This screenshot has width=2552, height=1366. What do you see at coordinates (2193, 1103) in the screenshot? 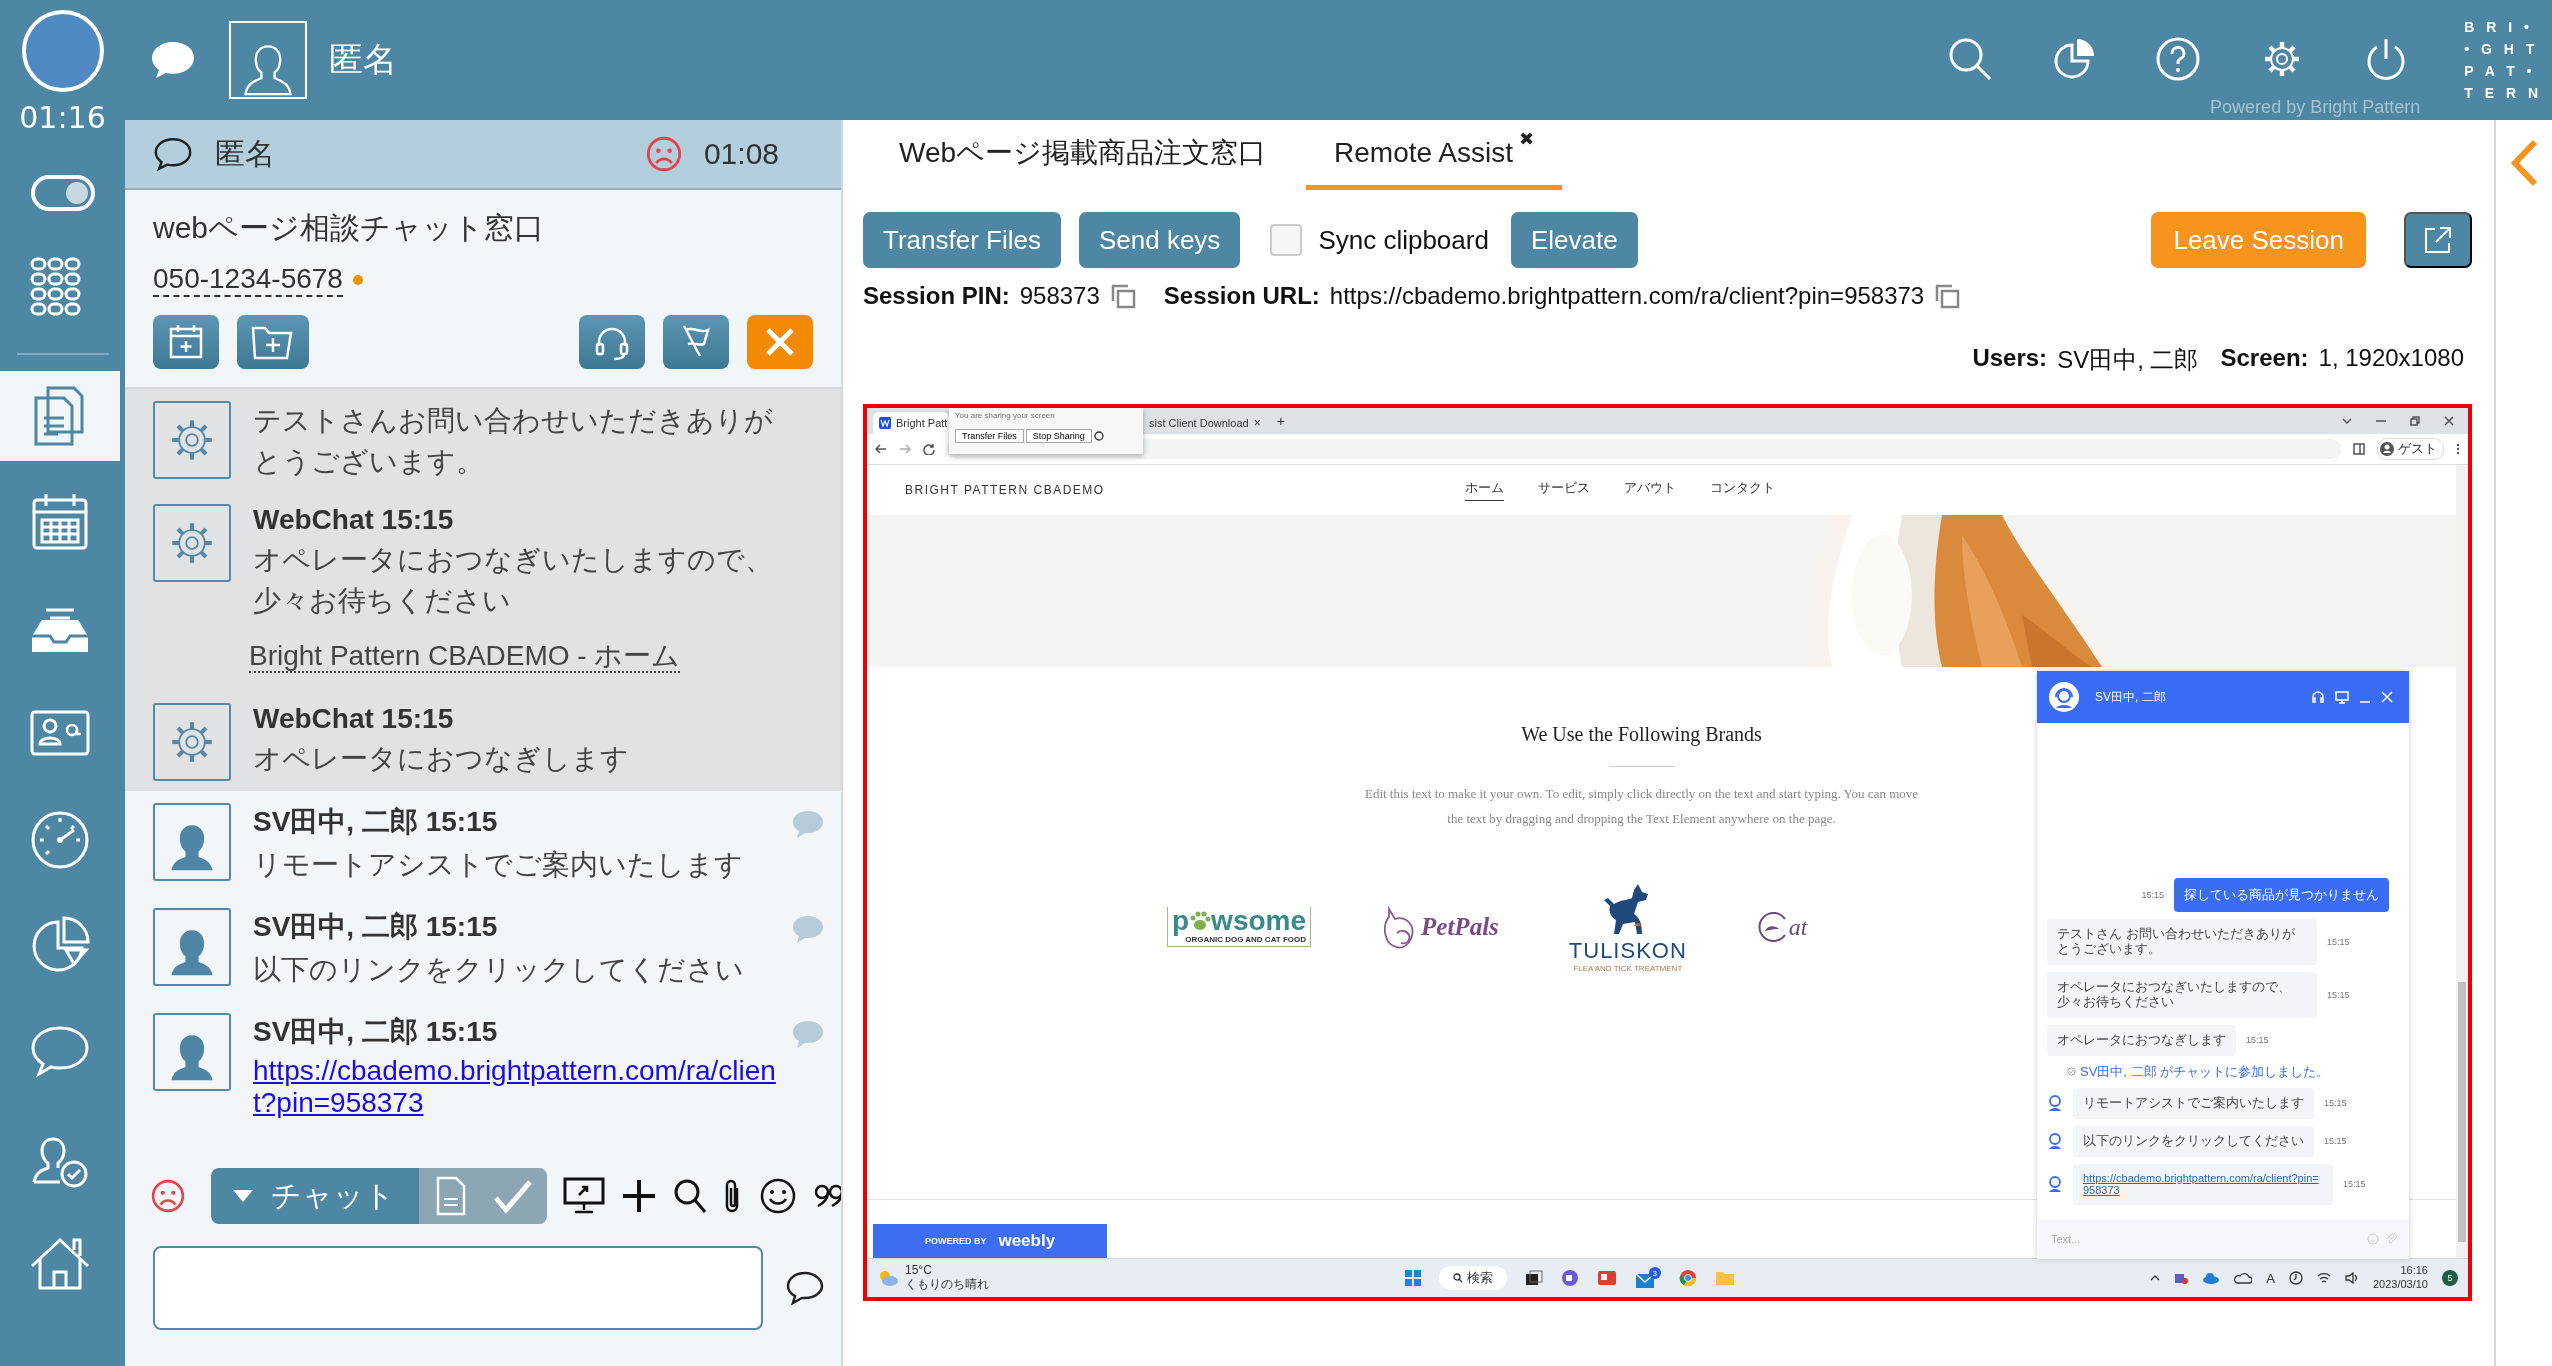
I see `agent-message: リモートアシストでご案内いたします` at bounding box center [2193, 1103].